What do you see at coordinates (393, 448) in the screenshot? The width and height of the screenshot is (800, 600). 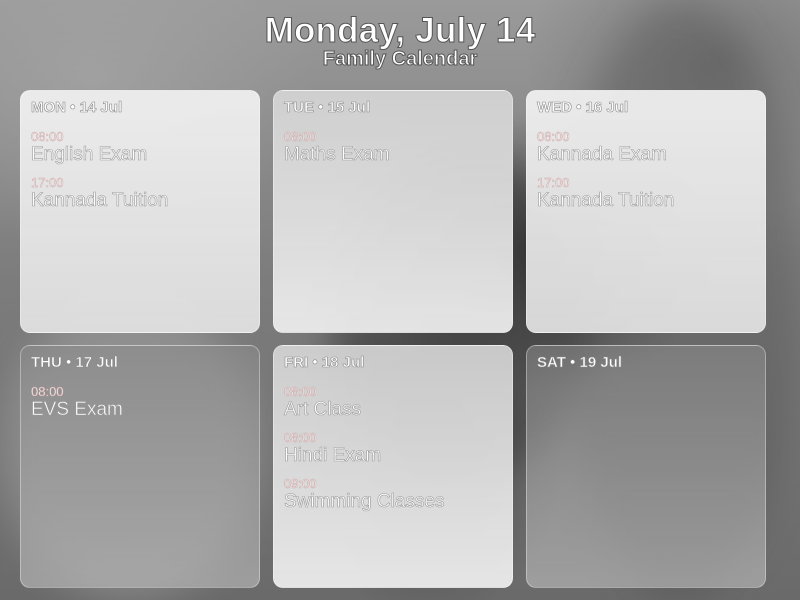 I see `event-item: 08:00 Hindi Exam` at bounding box center [393, 448].